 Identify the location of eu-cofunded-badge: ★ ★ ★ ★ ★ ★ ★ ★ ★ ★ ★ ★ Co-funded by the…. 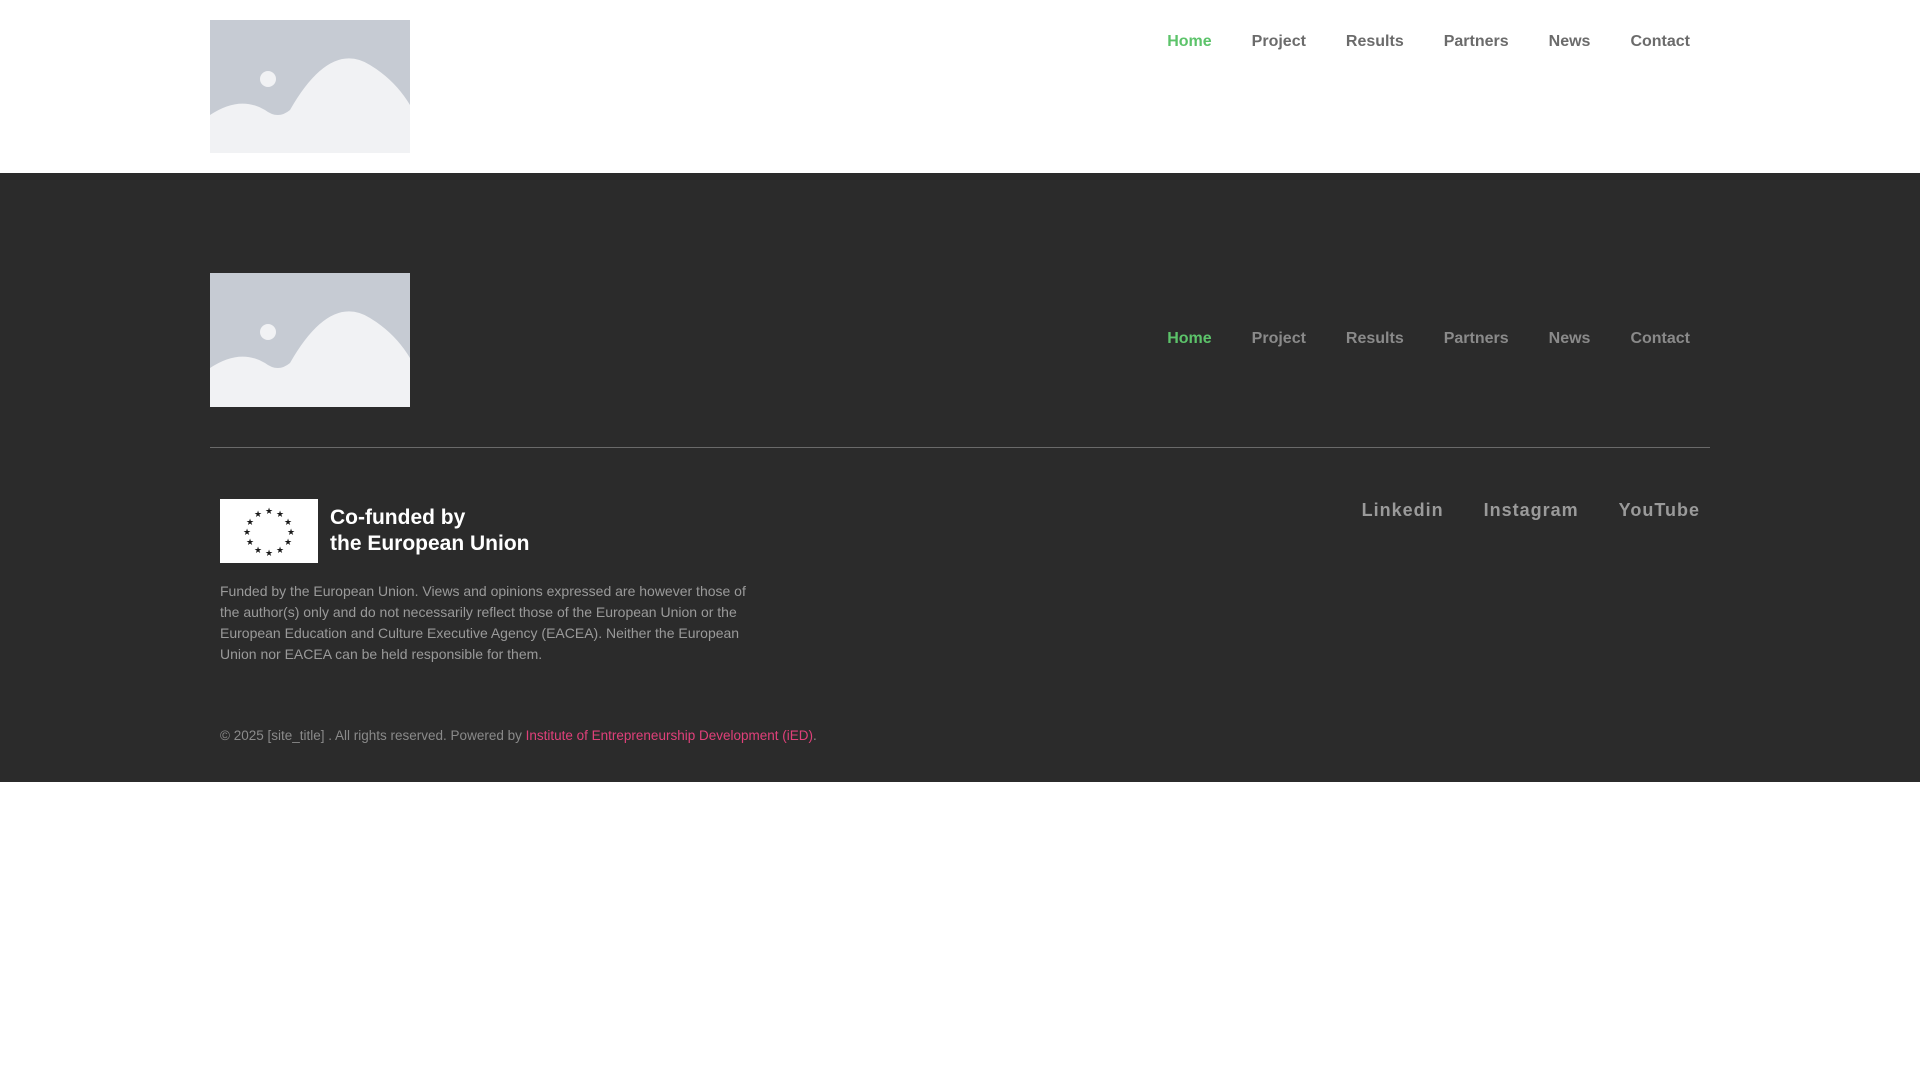
(385, 531).